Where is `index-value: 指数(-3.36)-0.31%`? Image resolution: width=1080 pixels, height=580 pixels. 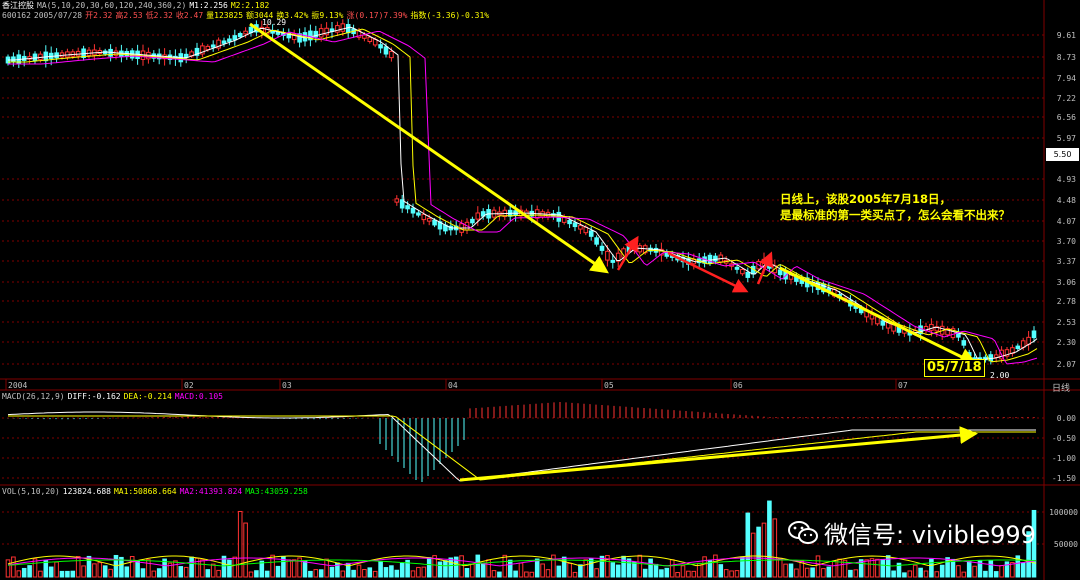 index-value: 指数(-3.36)-0.31% is located at coordinates (450, 15).